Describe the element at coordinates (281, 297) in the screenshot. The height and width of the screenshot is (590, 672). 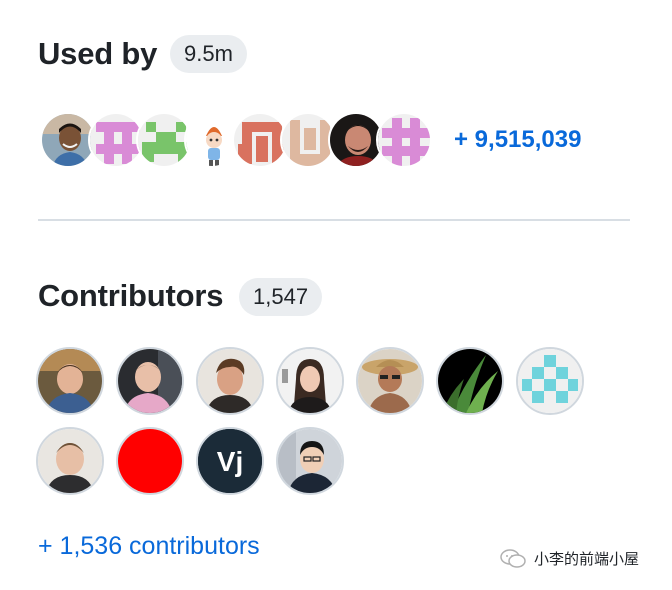
I see `contributors-count-badge: 1,547` at that location.